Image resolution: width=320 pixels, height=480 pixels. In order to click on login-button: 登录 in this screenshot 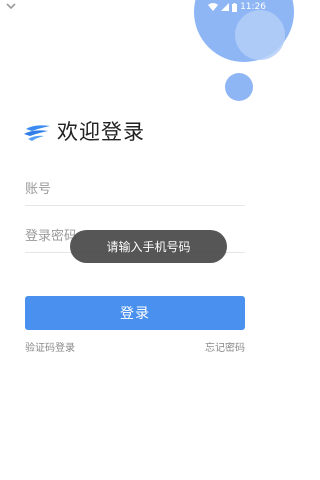, I will do `click(135, 313)`.